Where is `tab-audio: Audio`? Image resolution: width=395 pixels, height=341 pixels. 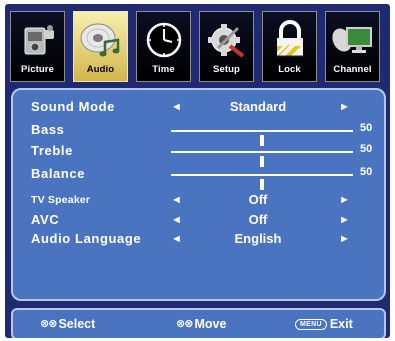
tab-audio: Audio is located at coordinates (100, 46).